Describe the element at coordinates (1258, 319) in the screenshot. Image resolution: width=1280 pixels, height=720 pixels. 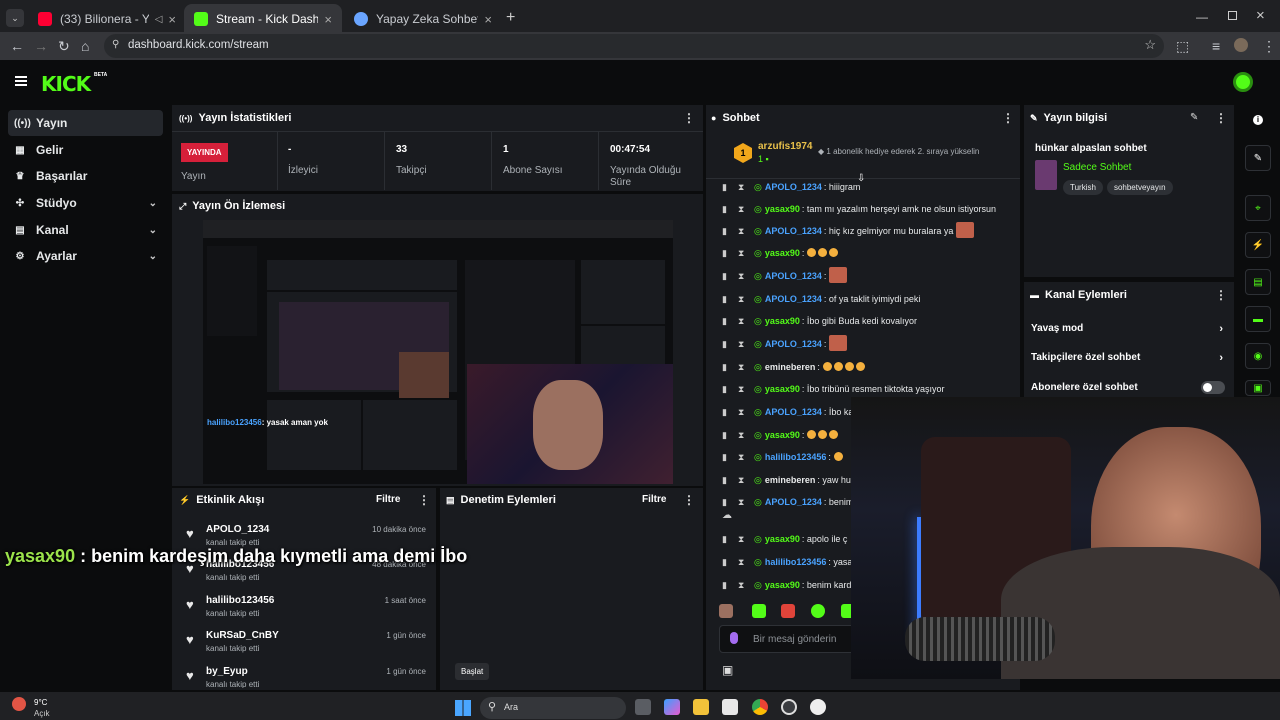
I see `chat-button: ▬` at that location.